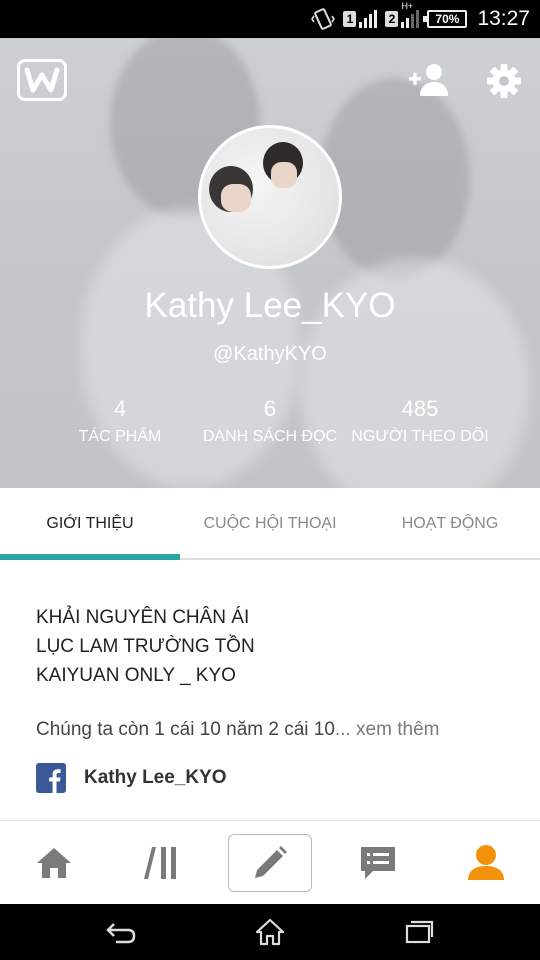  Describe the element at coordinates (136, 675) in the screenshot. I see `about-line: KAIYUAN ONLY _ KYO` at that location.